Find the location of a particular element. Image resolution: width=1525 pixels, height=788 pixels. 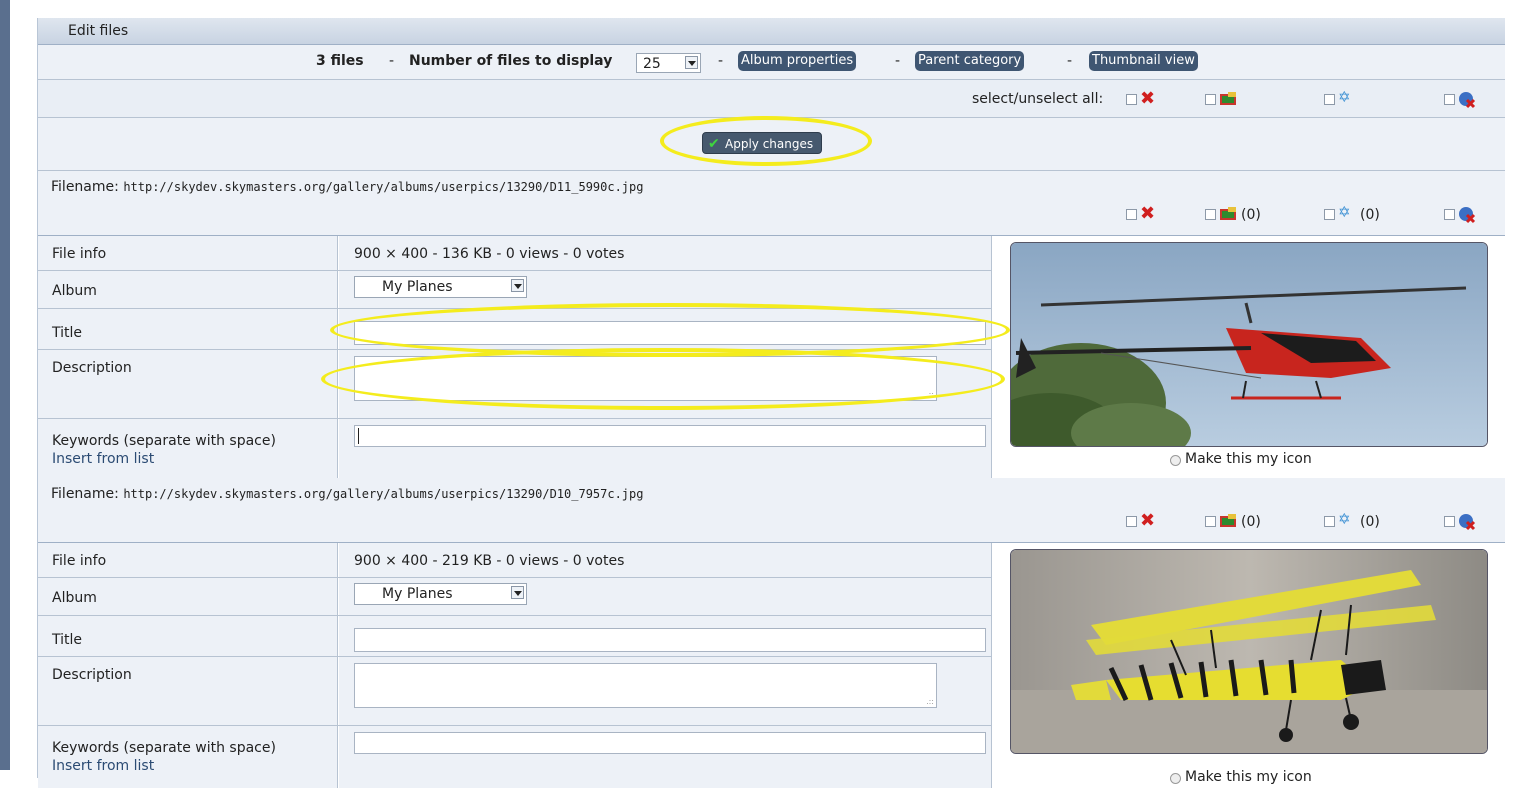

album-value: My Planes is located at coordinates (417, 594).